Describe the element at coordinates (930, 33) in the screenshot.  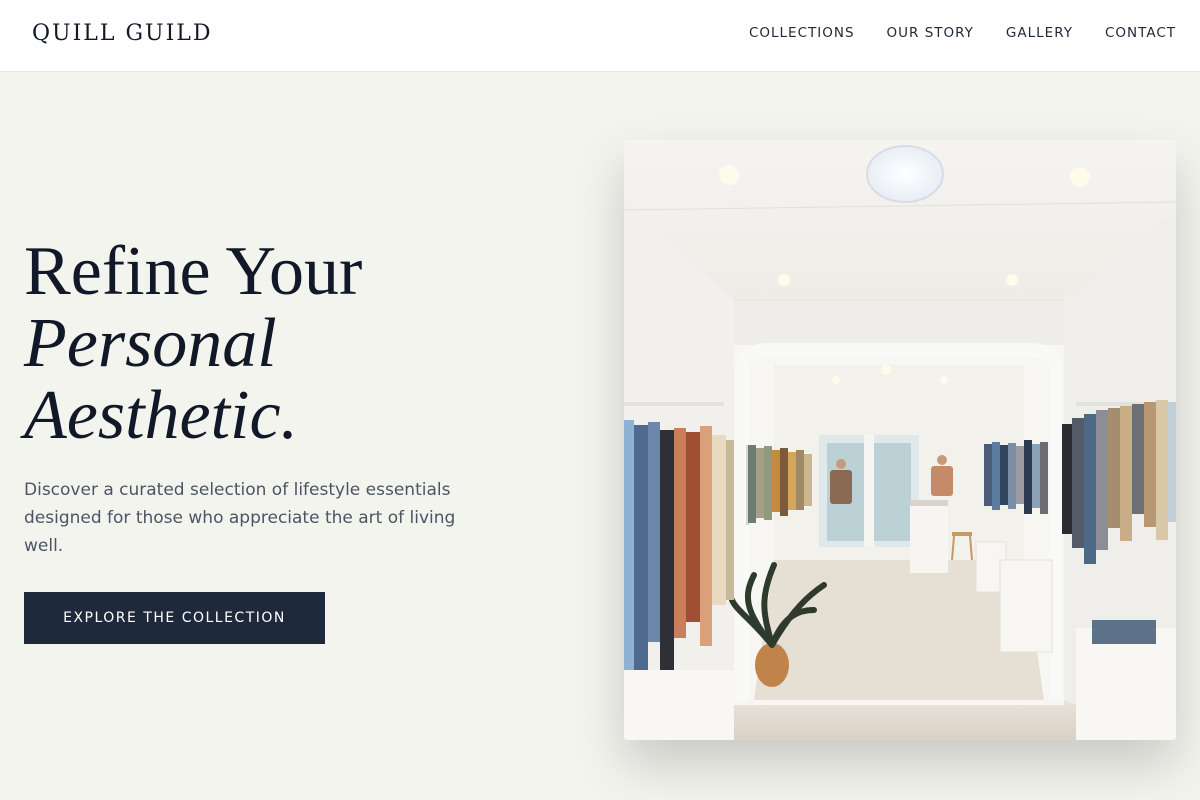
I see `nav-link-our-story: OUR STORY` at that location.